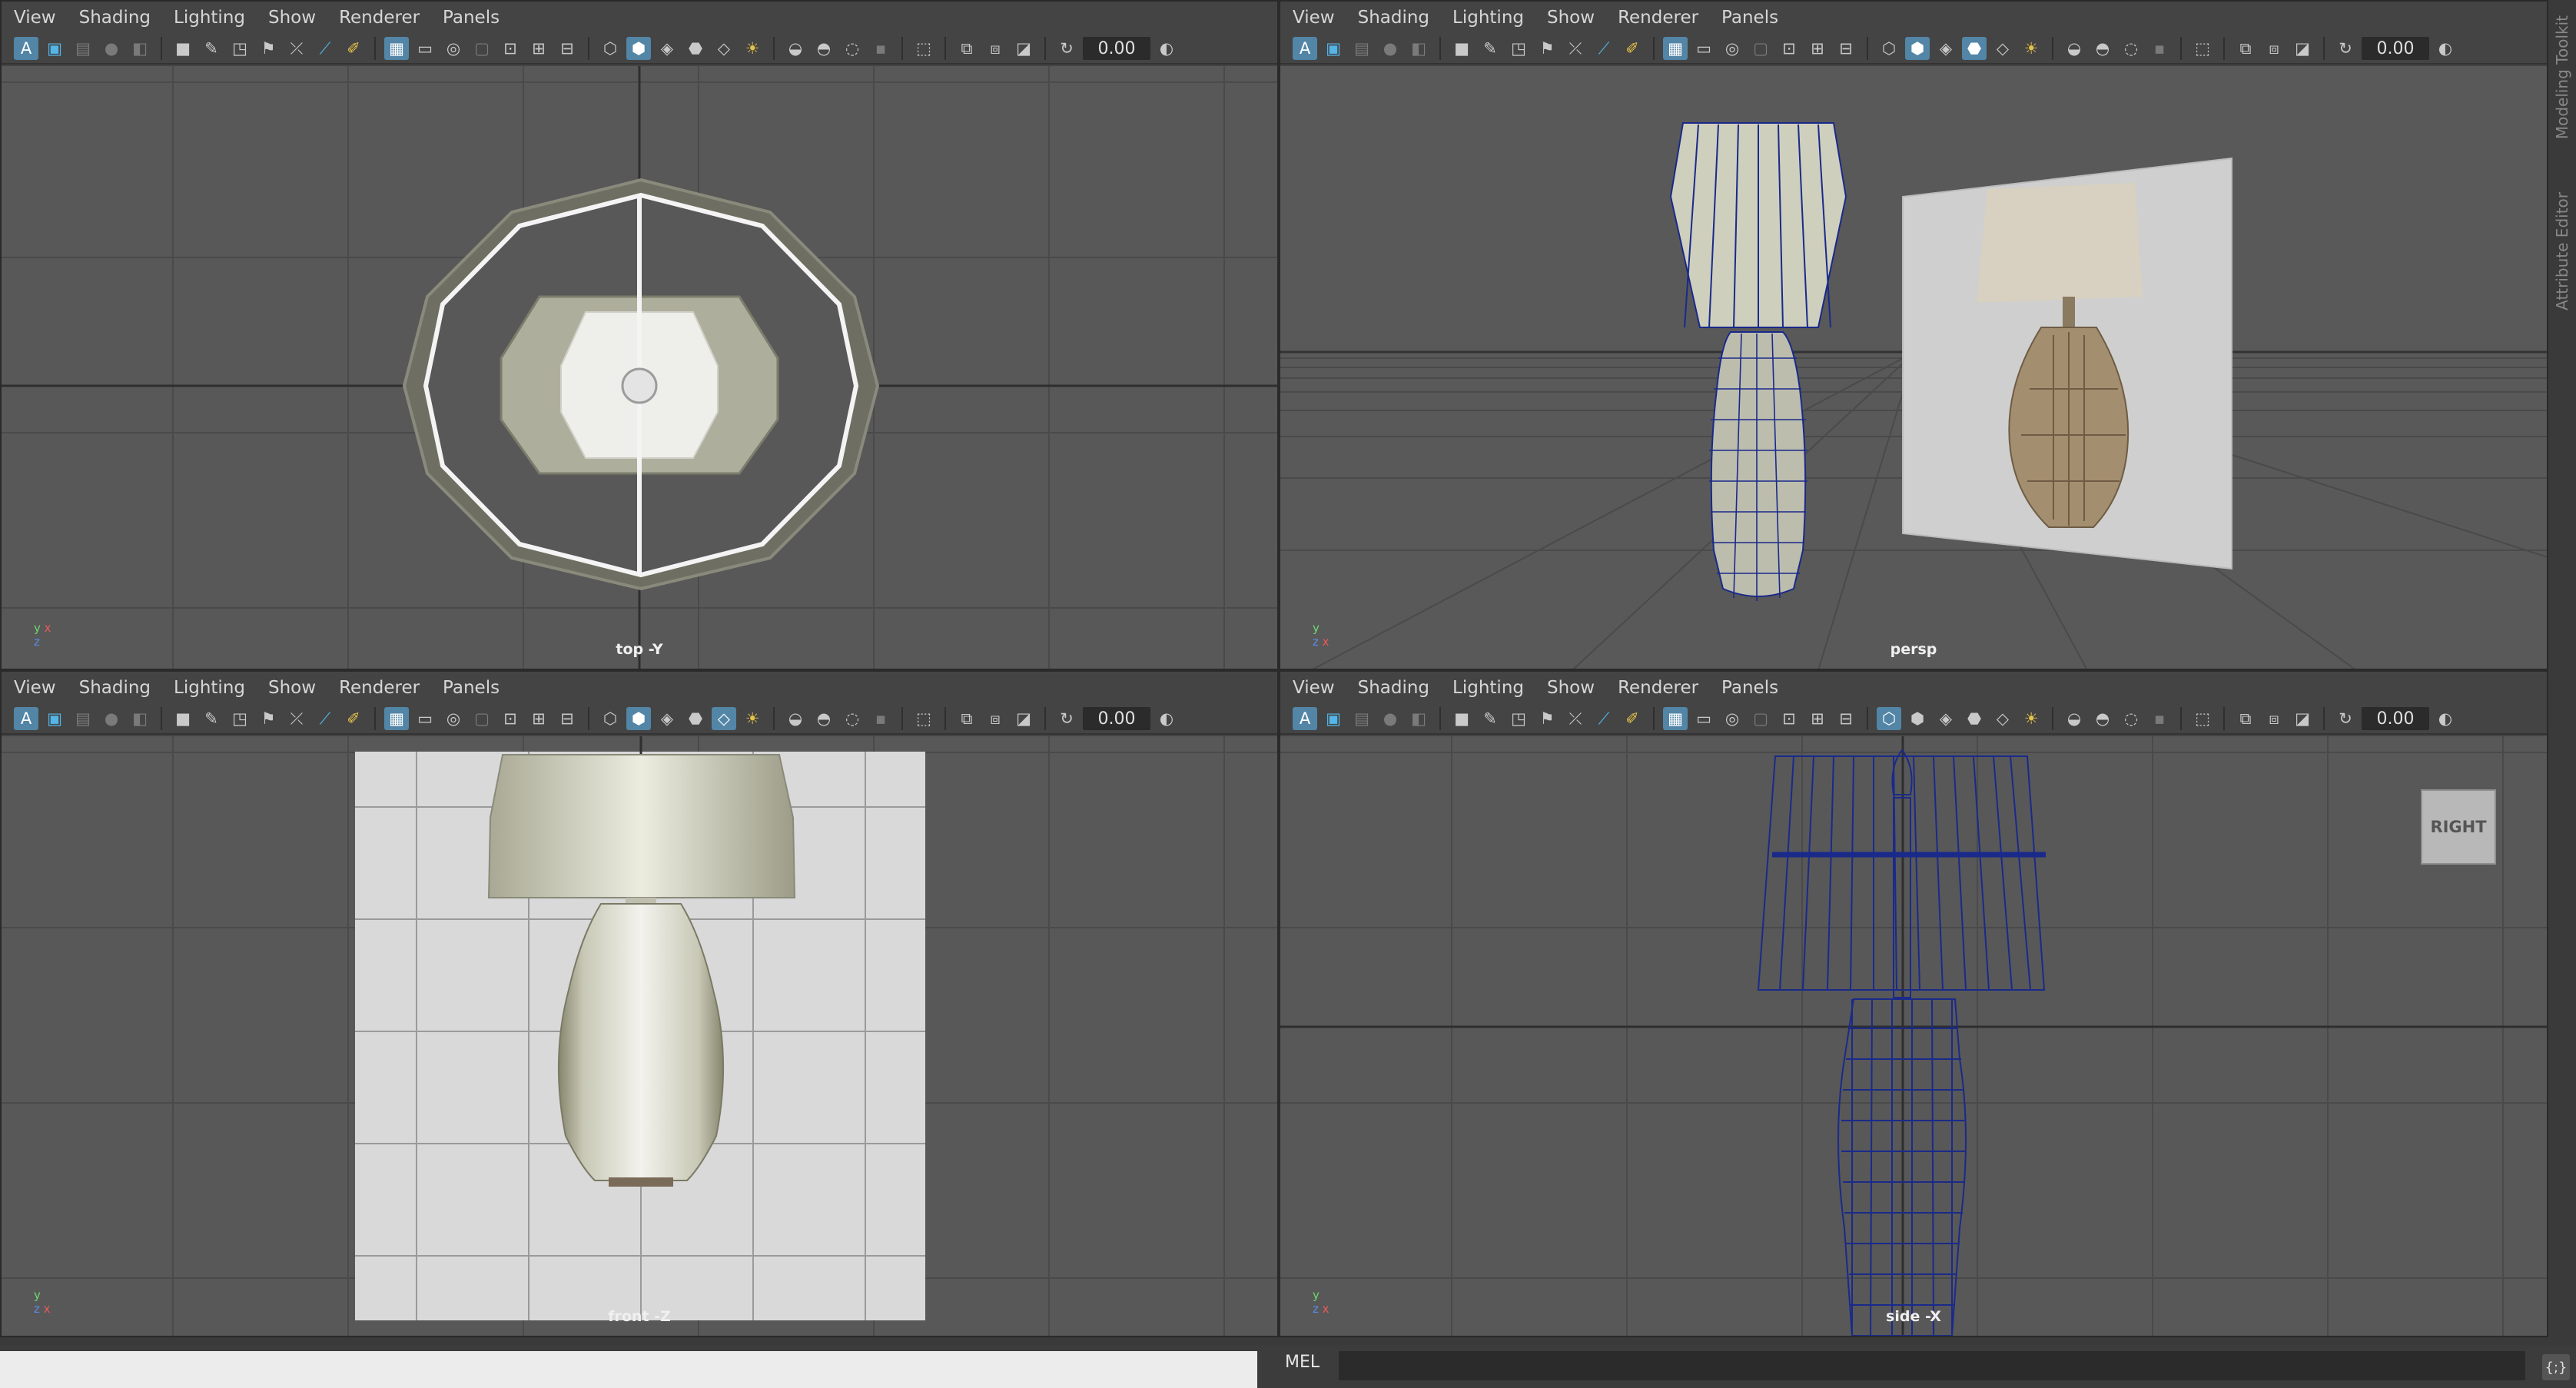 This screenshot has width=2576, height=1388. Describe the element at coordinates (824, 48) in the screenshot. I see `ambient-occlusion-icon: ◓` at that location.